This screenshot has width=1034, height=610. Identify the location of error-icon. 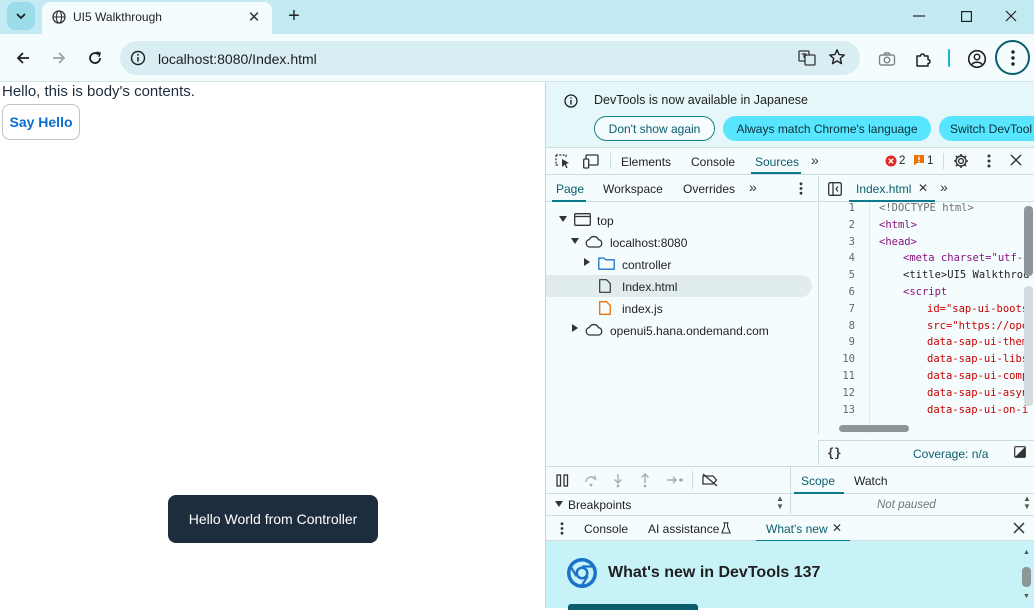
(891, 161).